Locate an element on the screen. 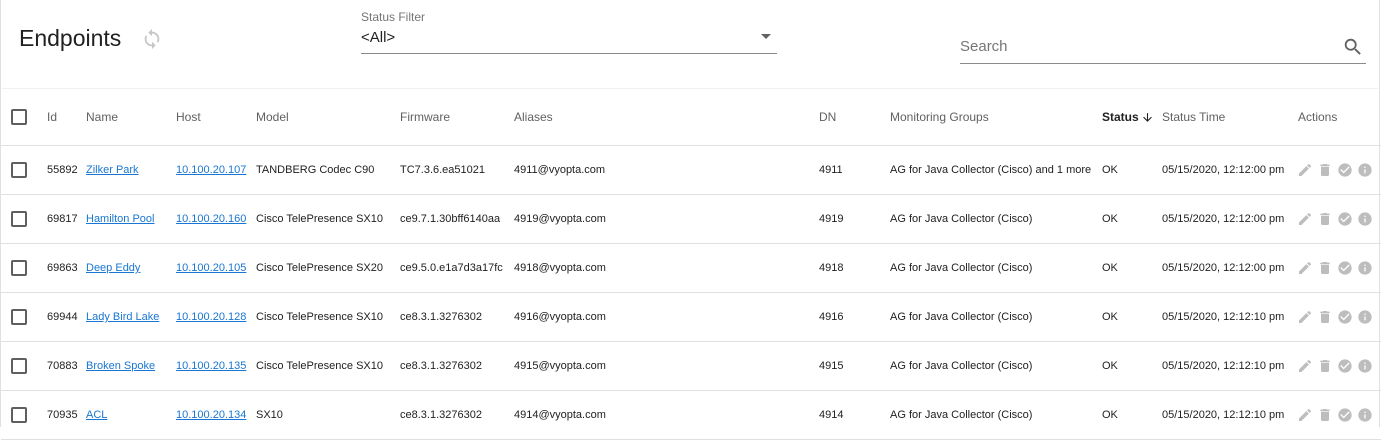 This screenshot has height=440, width=1382. column-header-aliases: Aliases is located at coordinates (533, 117).